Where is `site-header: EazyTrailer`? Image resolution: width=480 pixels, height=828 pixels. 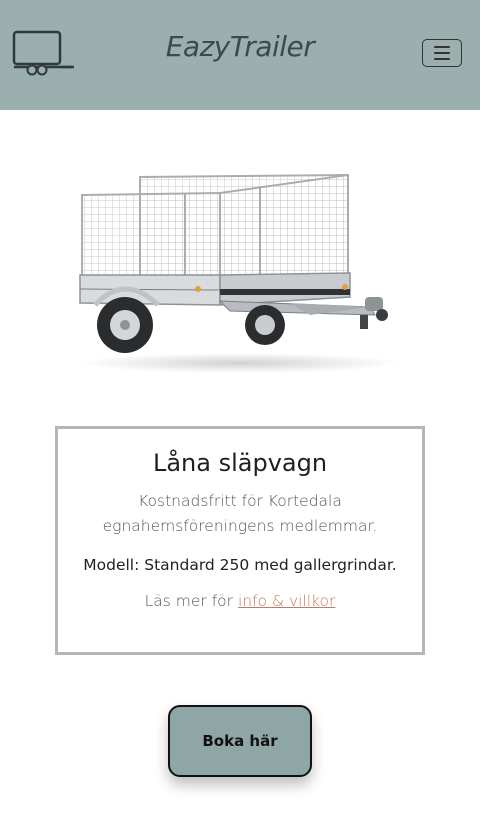 site-header: EazyTrailer is located at coordinates (240, 55).